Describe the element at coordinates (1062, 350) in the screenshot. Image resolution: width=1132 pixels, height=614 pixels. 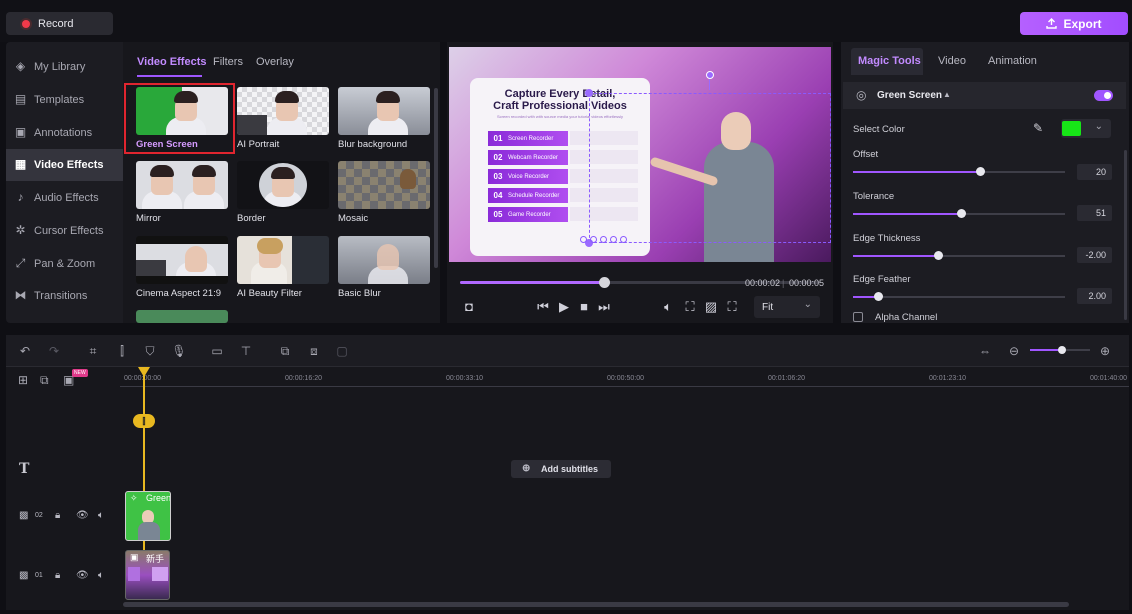
I see `zoom-slider-knob` at that location.